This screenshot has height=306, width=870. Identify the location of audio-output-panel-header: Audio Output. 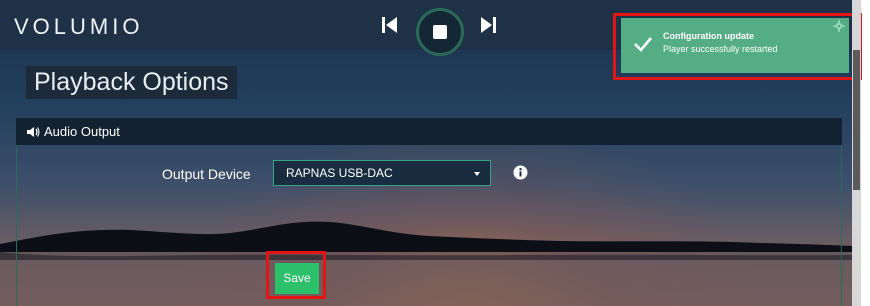
(429, 131).